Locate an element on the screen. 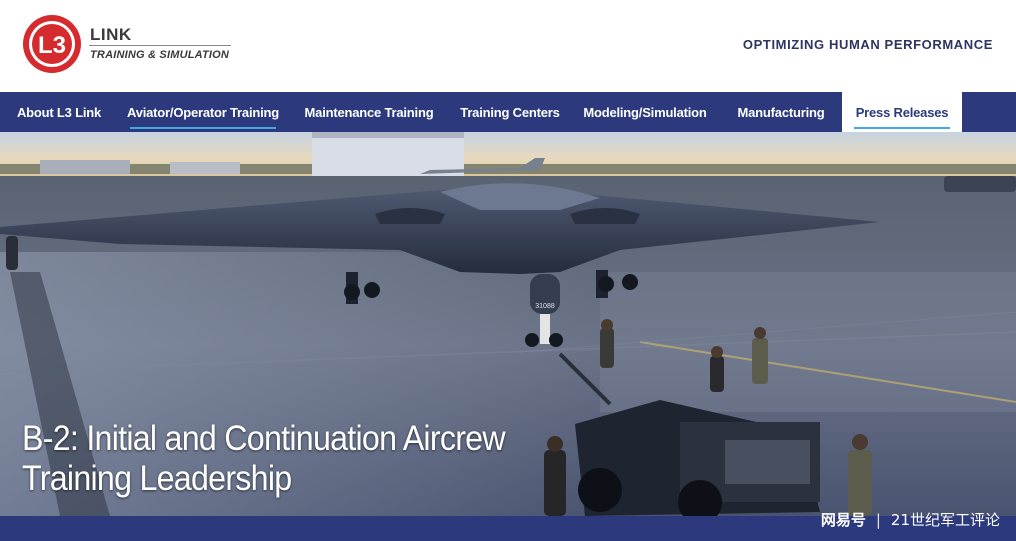 The height and width of the screenshot is (541, 1016). tagline: OPTIMIZING HUMAN PERFORMANCE is located at coordinates (867, 44).